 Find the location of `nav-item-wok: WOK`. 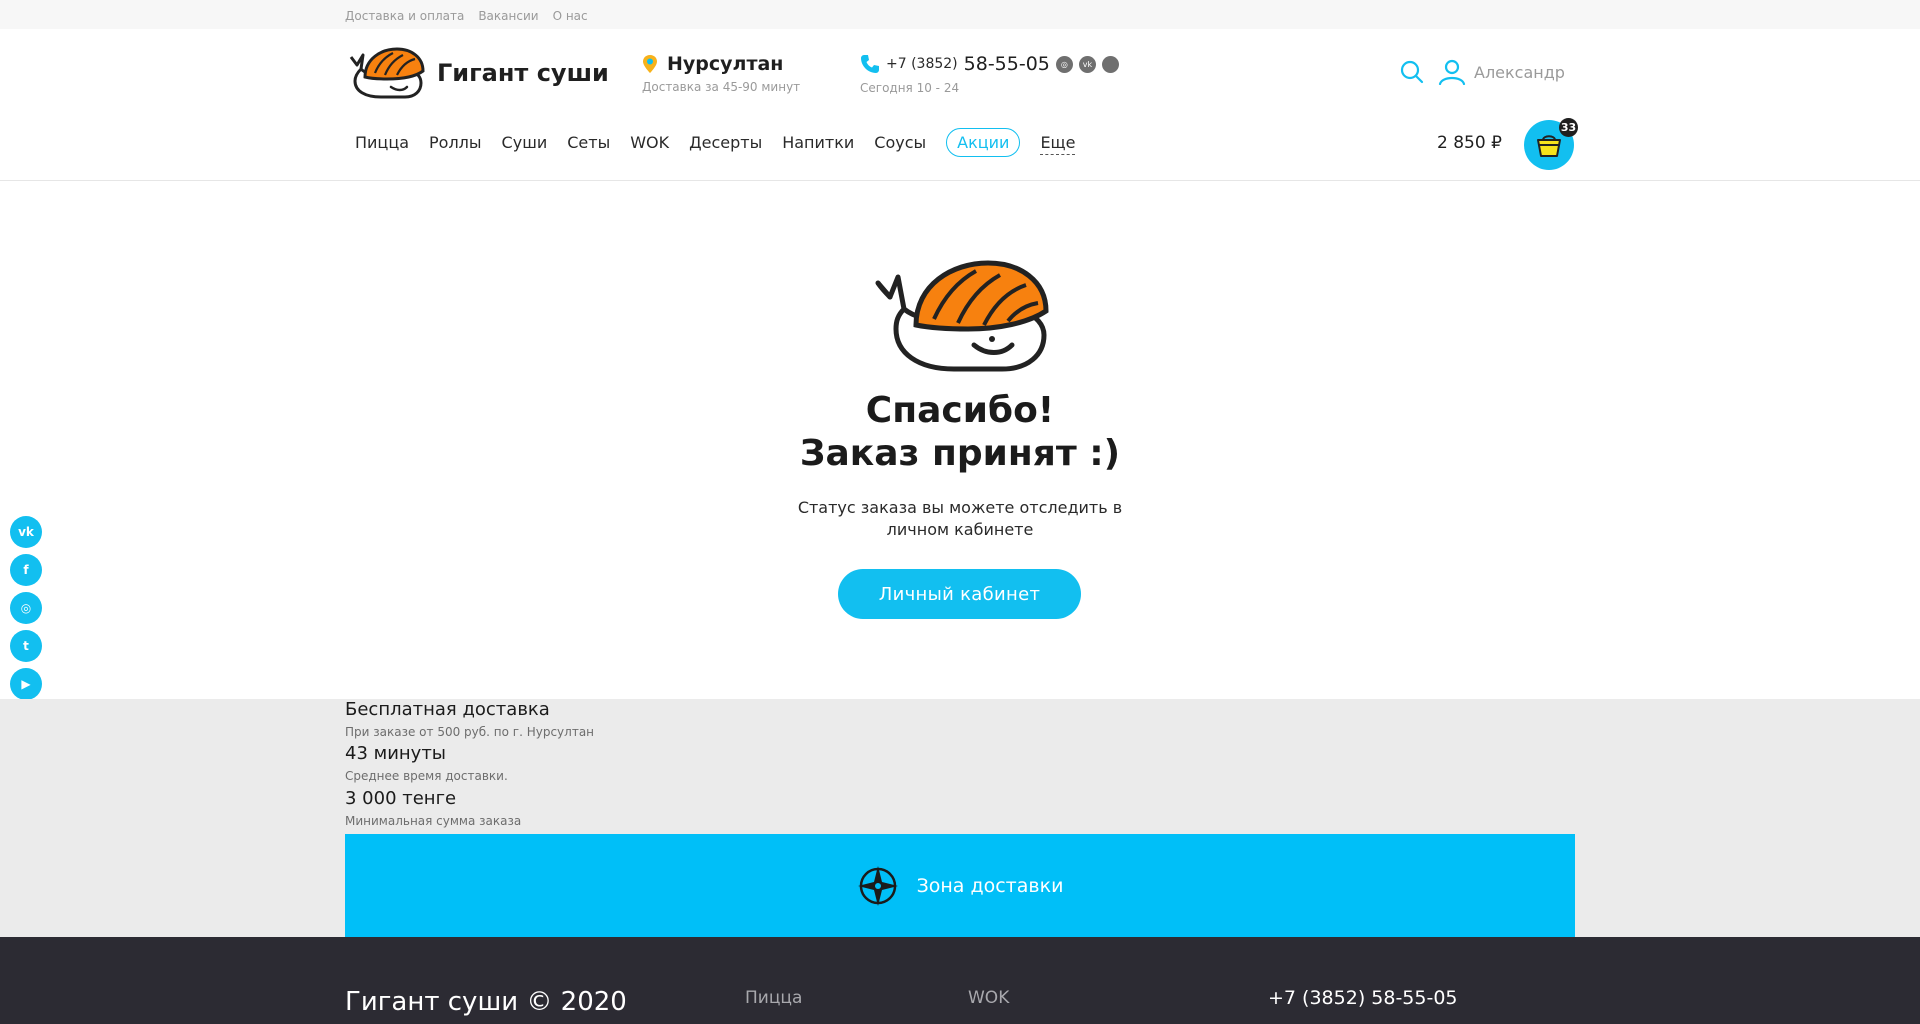

nav-item-wok: WOK is located at coordinates (649, 142).